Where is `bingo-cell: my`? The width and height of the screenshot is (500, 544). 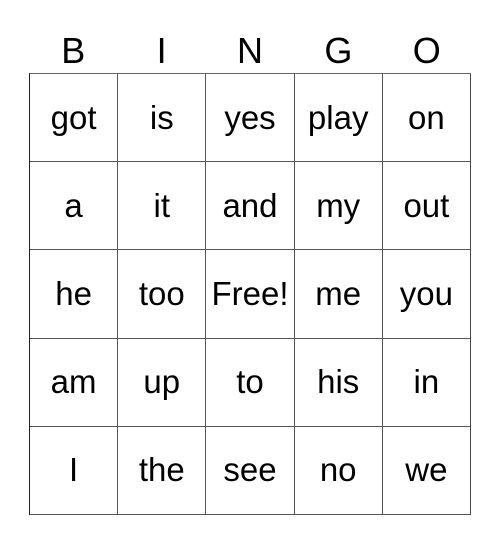
bingo-cell: my is located at coordinates (338, 206).